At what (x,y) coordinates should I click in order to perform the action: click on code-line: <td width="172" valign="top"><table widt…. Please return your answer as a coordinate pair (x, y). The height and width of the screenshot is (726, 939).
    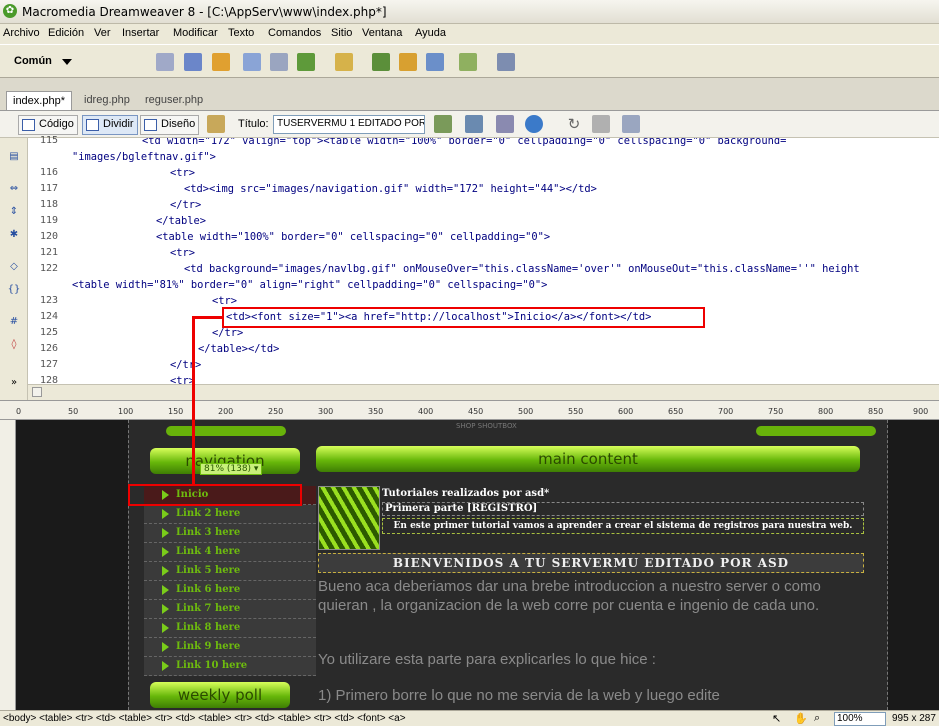
    Looking at the image, I should click on (464, 142).